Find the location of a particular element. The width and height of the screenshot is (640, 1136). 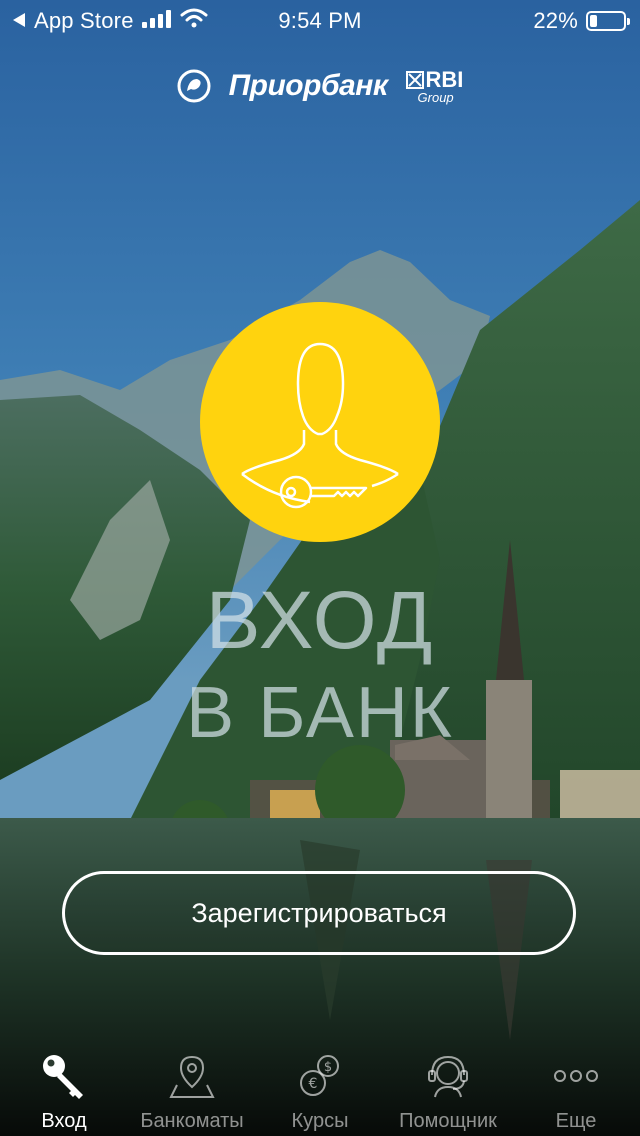

tab-more: Еще is located at coordinates (576, 1088).